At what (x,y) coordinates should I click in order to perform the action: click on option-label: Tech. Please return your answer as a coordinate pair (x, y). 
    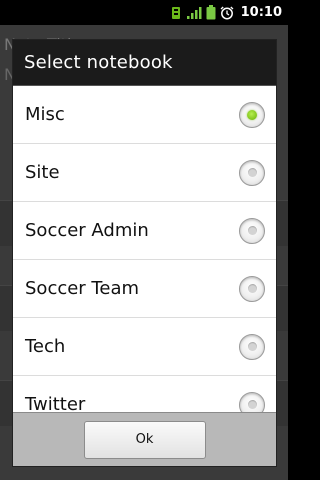
    Looking at the image, I should click on (45, 346).